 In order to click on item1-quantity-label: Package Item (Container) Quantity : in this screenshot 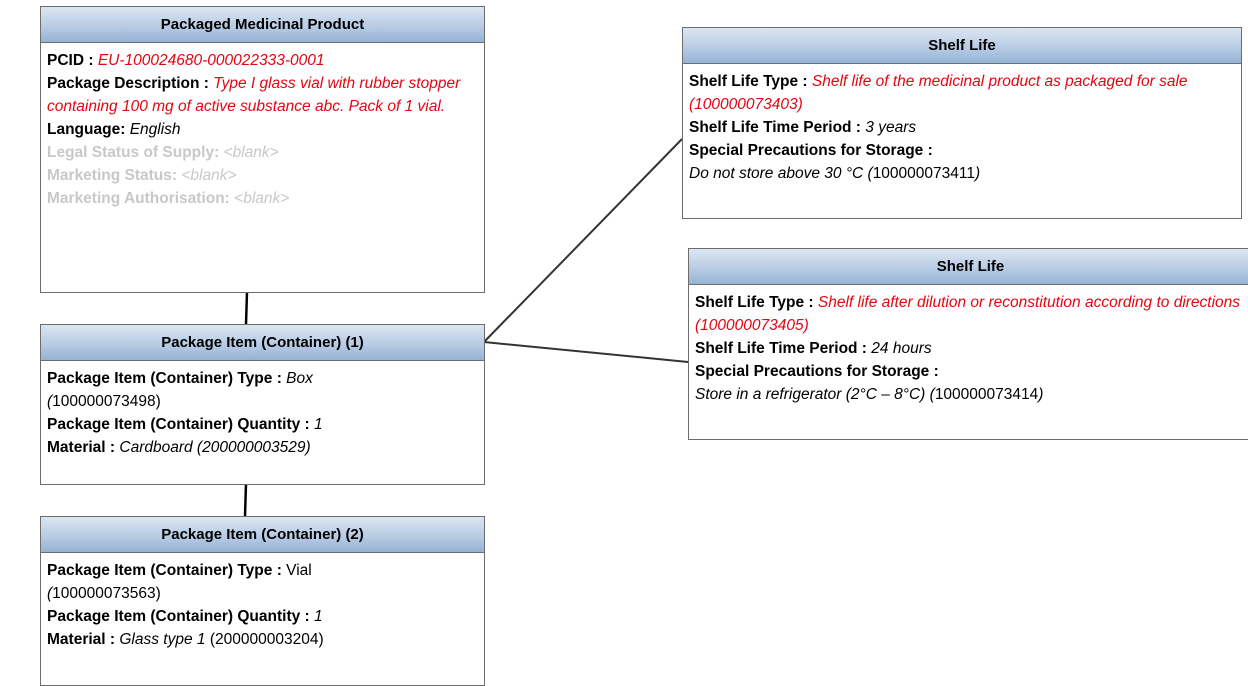, I will do `click(178, 424)`.